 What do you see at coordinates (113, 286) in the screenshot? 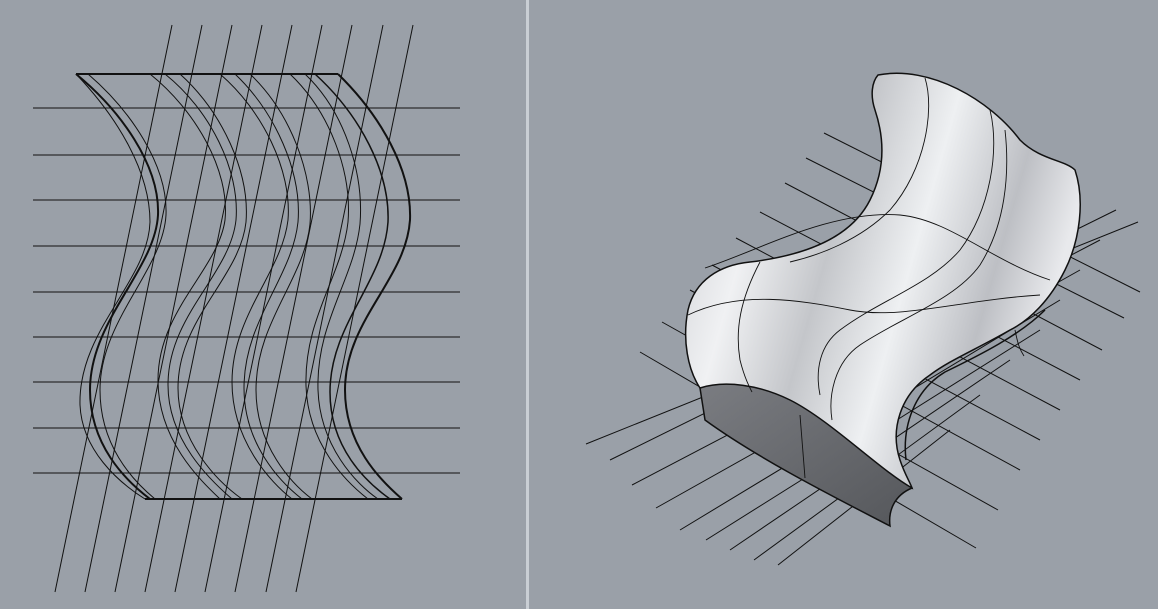
I see `left-profile-curve-outer` at bounding box center [113, 286].